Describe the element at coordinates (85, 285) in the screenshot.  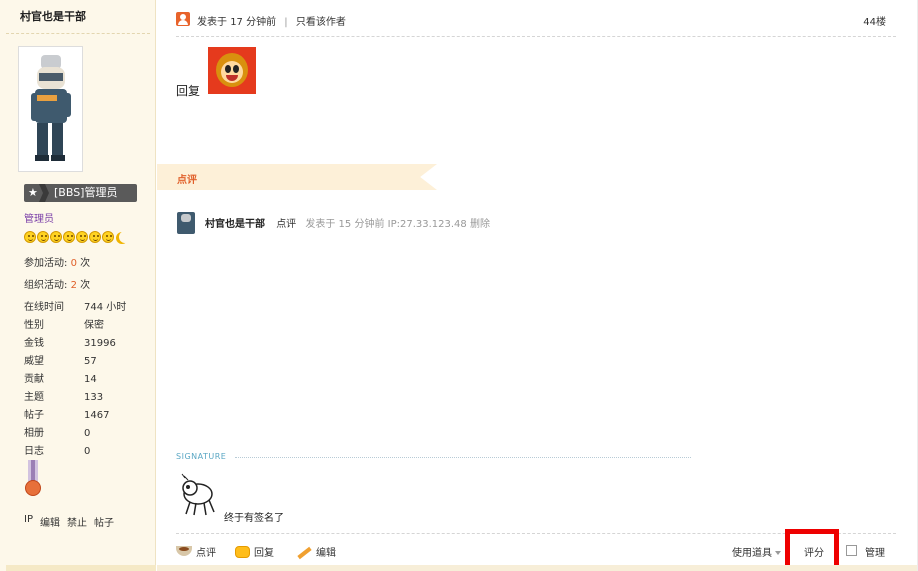
I see `activity-org-unit: 次` at that location.